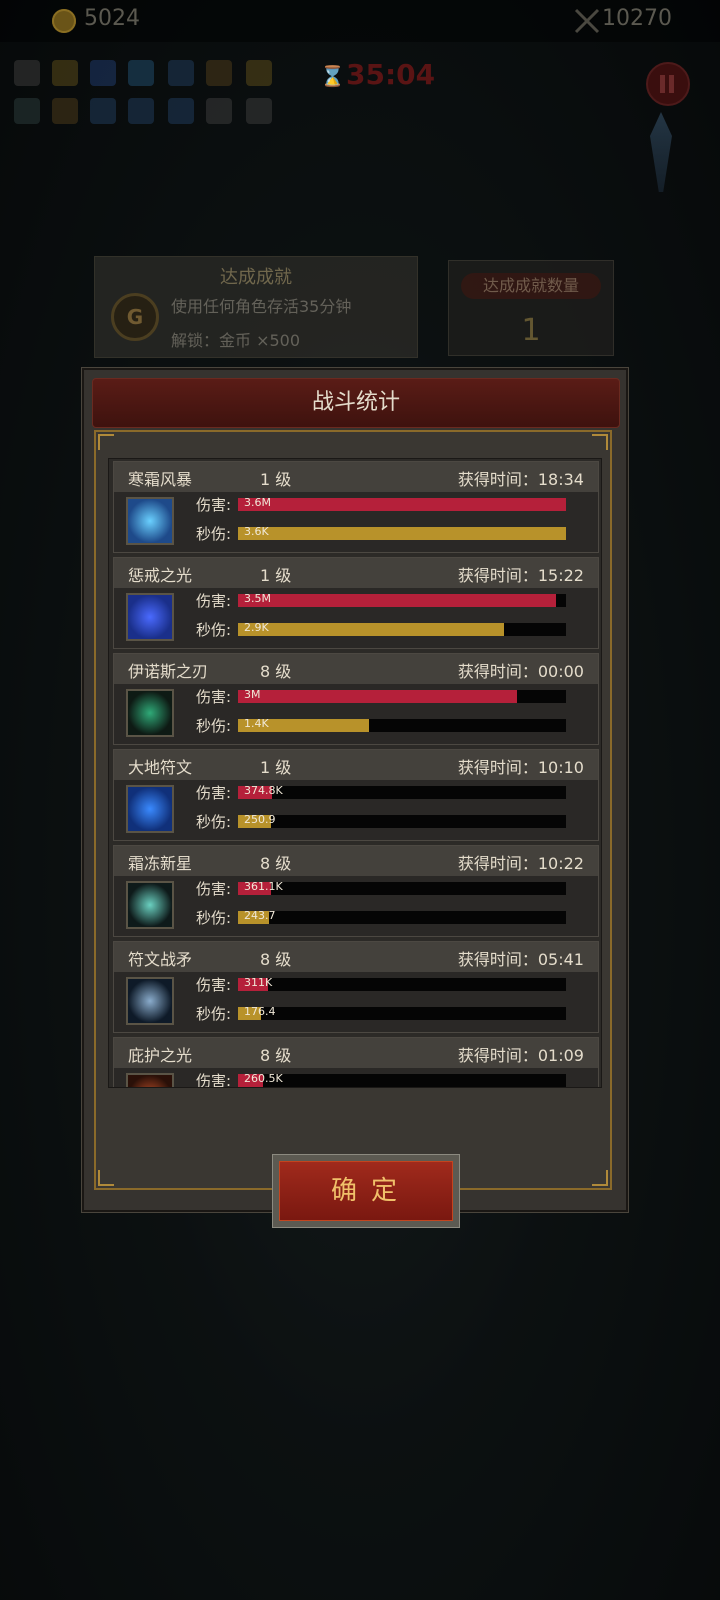  What do you see at coordinates (256, 723) in the screenshot?
I see `dps-value: 1.4K` at bounding box center [256, 723].